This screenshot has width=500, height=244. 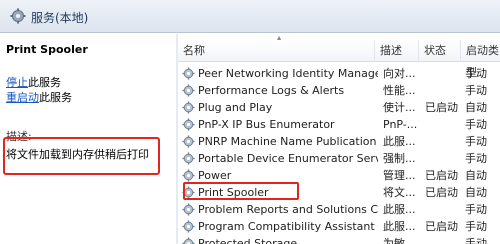 What do you see at coordinates (288, 158) in the screenshot?
I see `service-name: Portable Device Enumerator Service` at bounding box center [288, 158].